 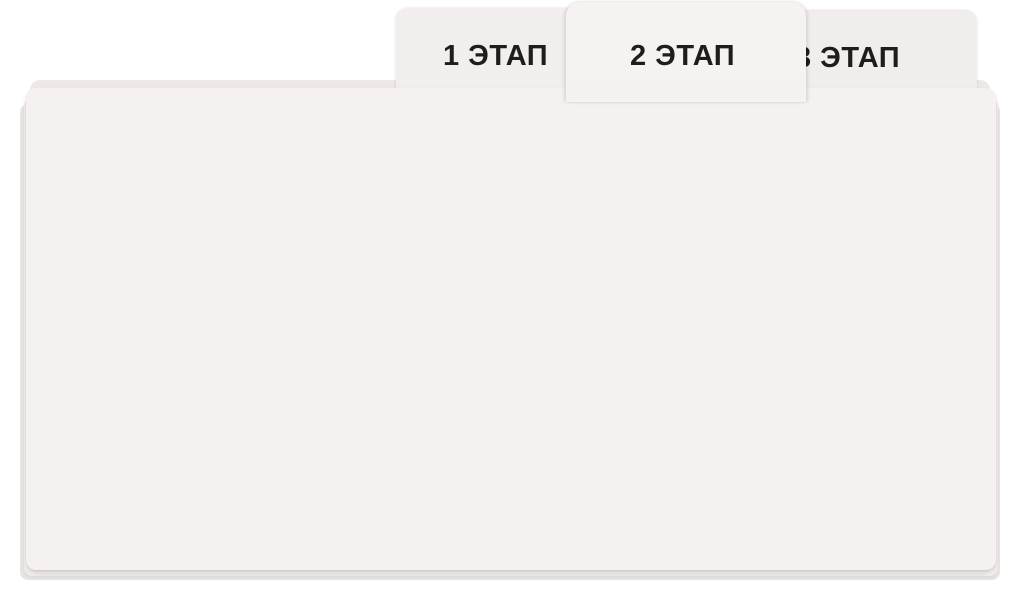 I want to click on active-tab-joint, so click(x=686, y=90).